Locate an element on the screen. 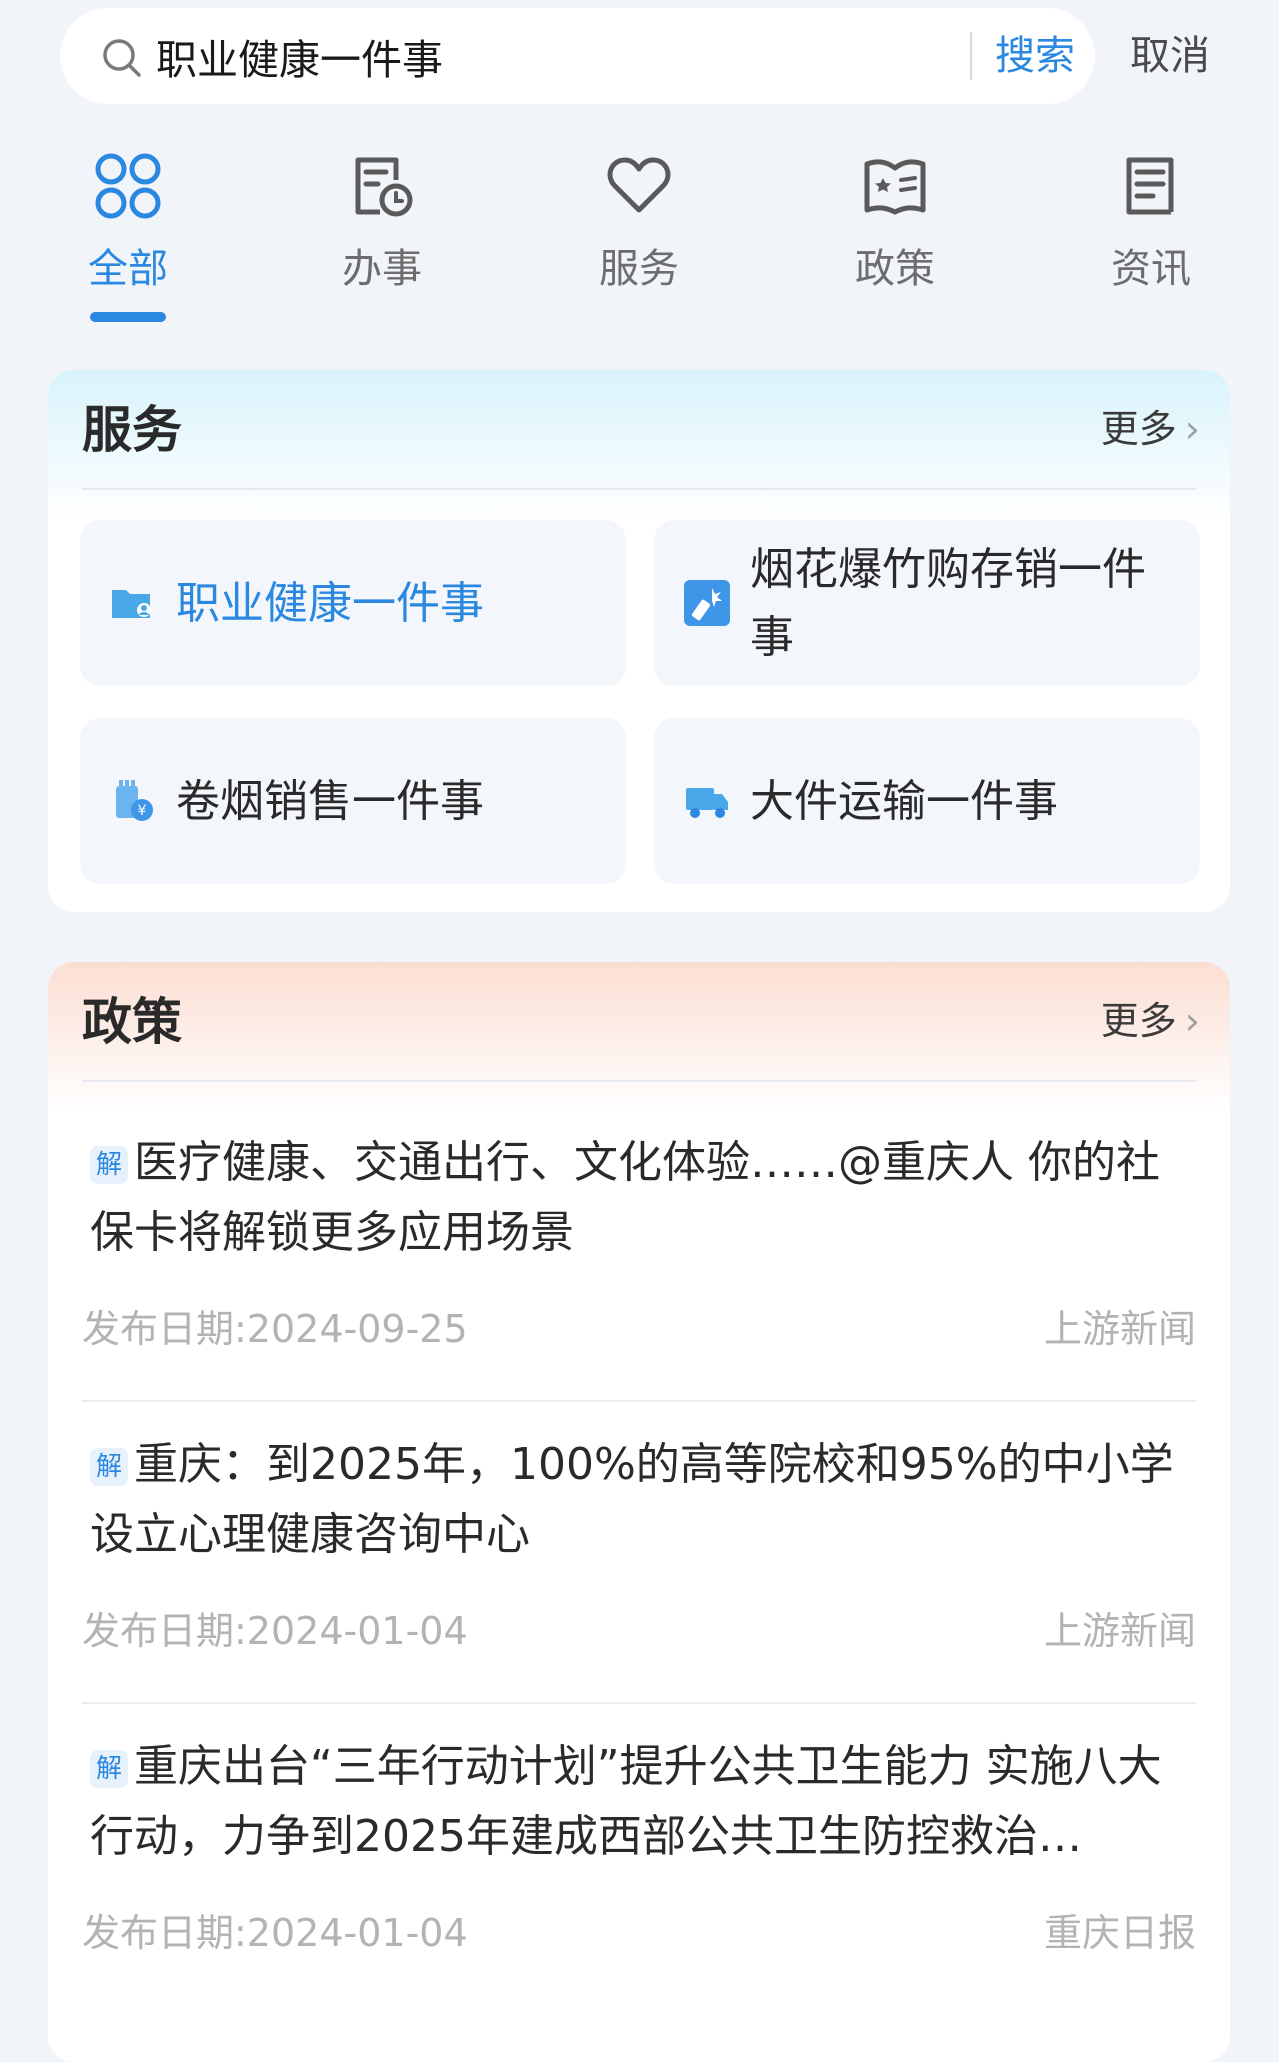 The width and height of the screenshot is (1279, 2062). policy-title: 政策 is located at coordinates (132, 1022).